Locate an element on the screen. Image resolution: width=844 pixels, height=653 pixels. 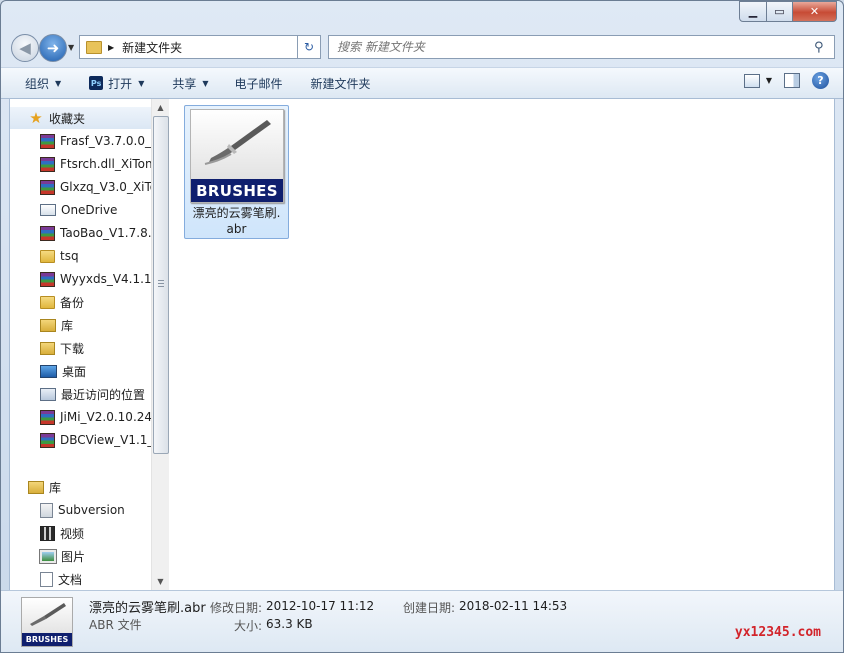
recent-pages-dropdown: ▼ is located at coordinates (71, 47).